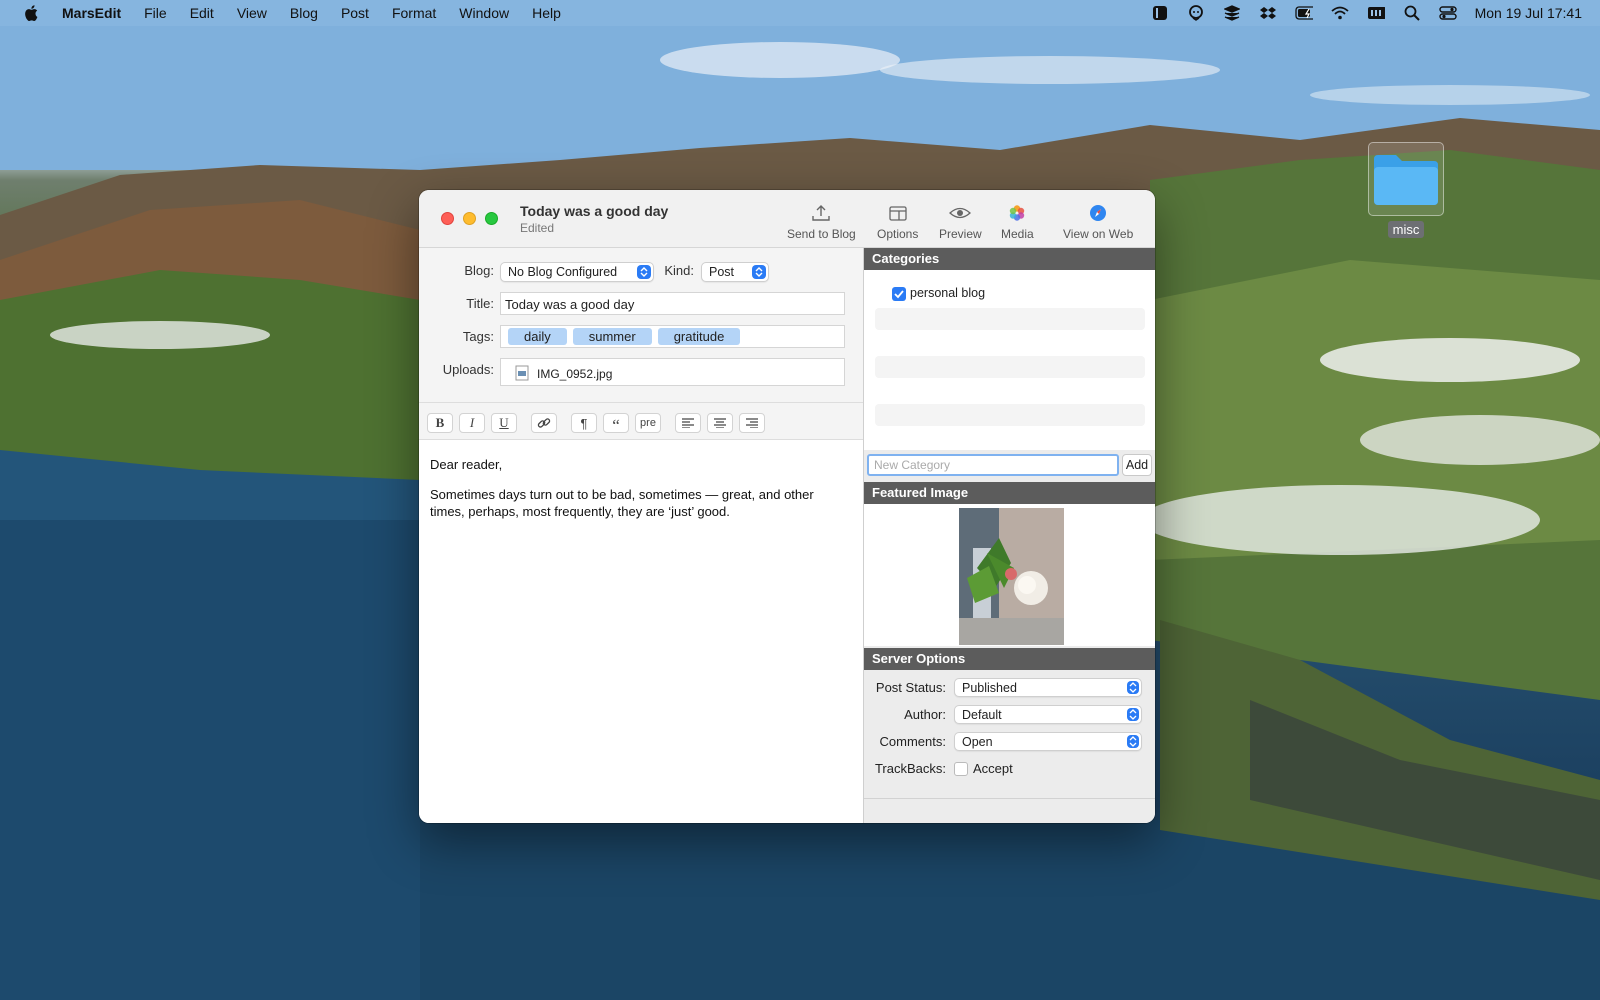  What do you see at coordinates (537, 336) in the screenshot?
I see `tag-token: daily` at bounding box center [537, 336].